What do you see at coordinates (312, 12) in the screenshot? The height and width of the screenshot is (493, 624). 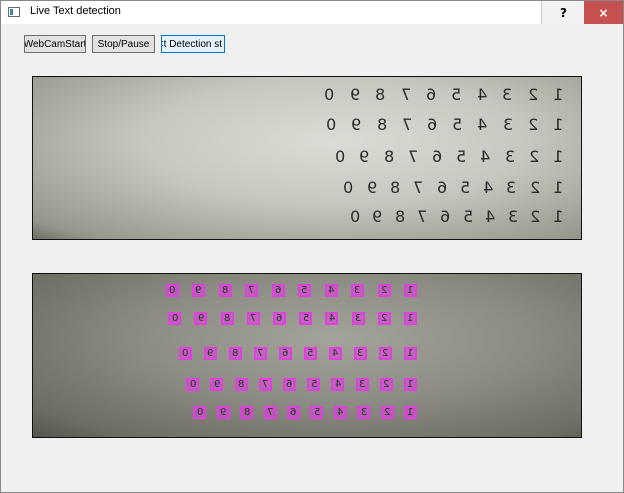 I see `title-bar: Live Text detection ? ×` at bounding box center [312, 12].